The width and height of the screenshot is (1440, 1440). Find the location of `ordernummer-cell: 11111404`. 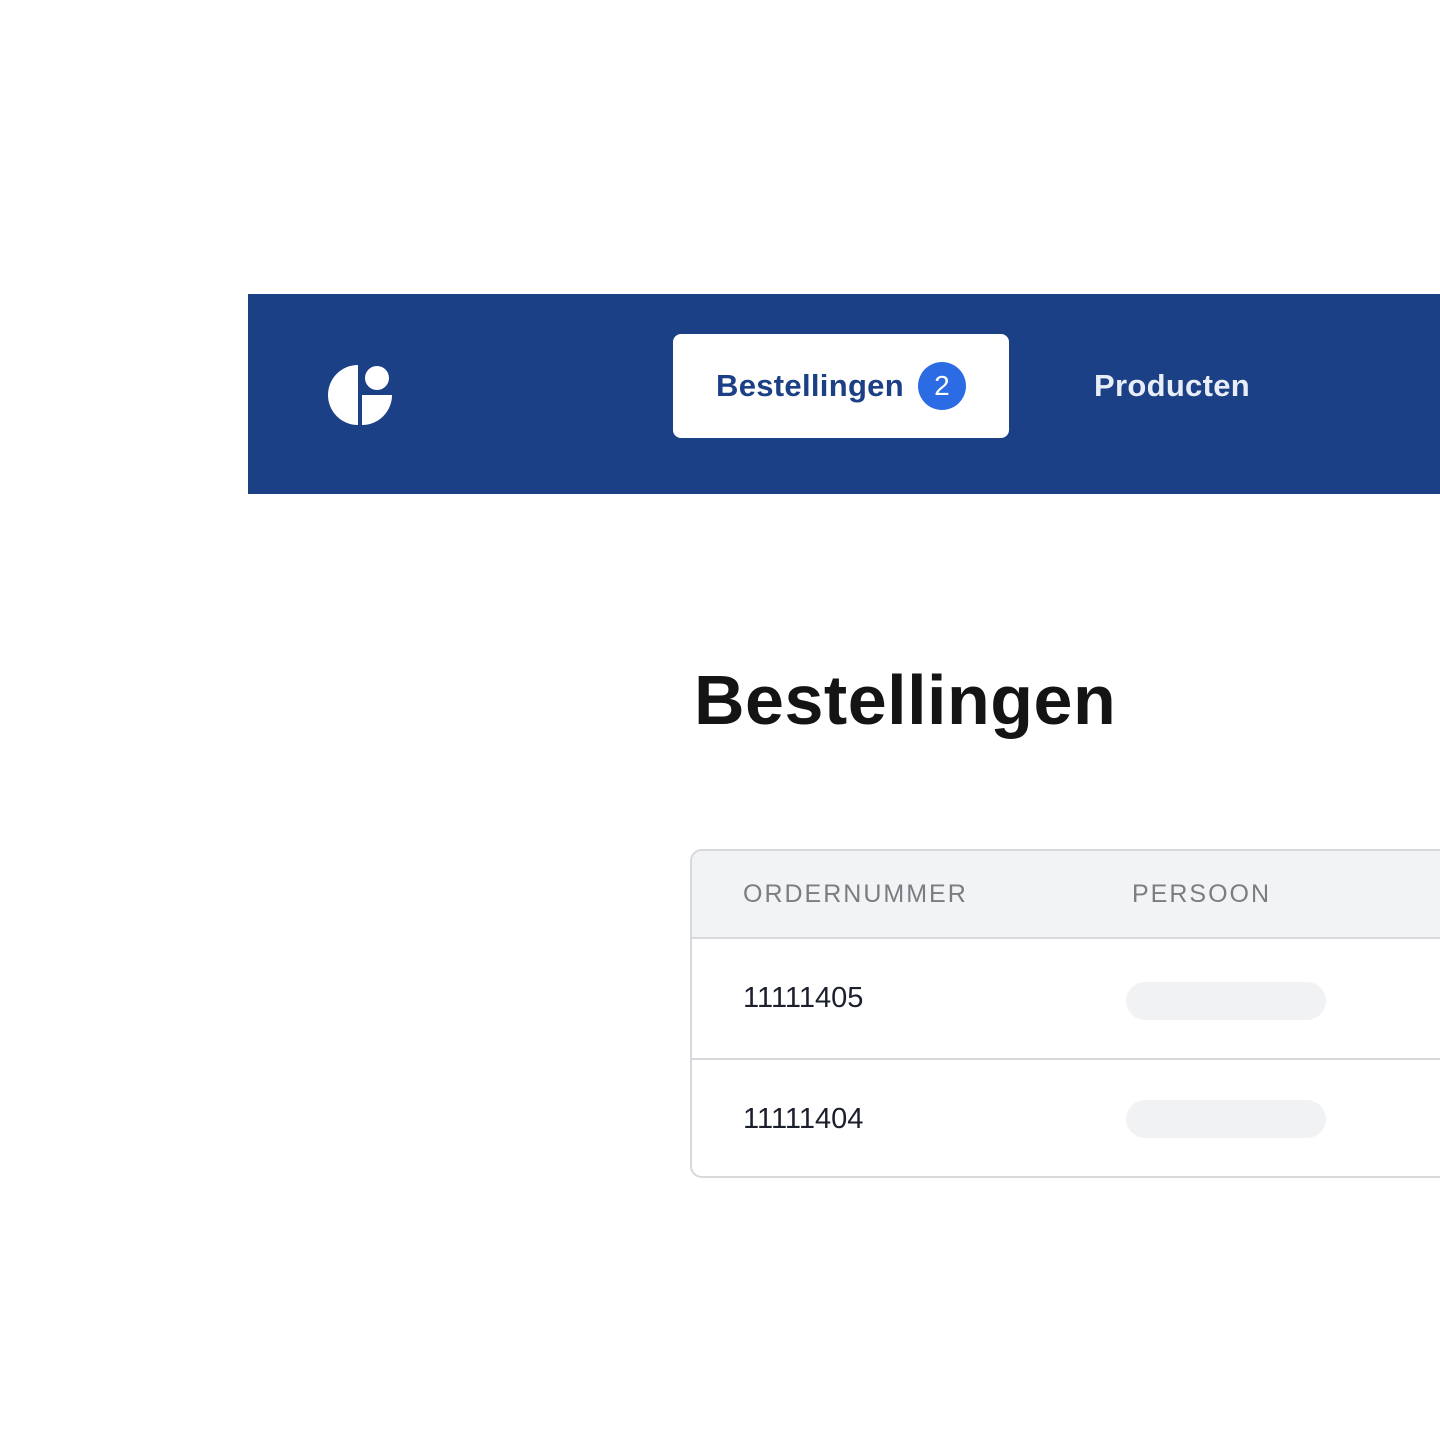

ordernummer-cell: 11111404 is located at coordinates (803, 1119).